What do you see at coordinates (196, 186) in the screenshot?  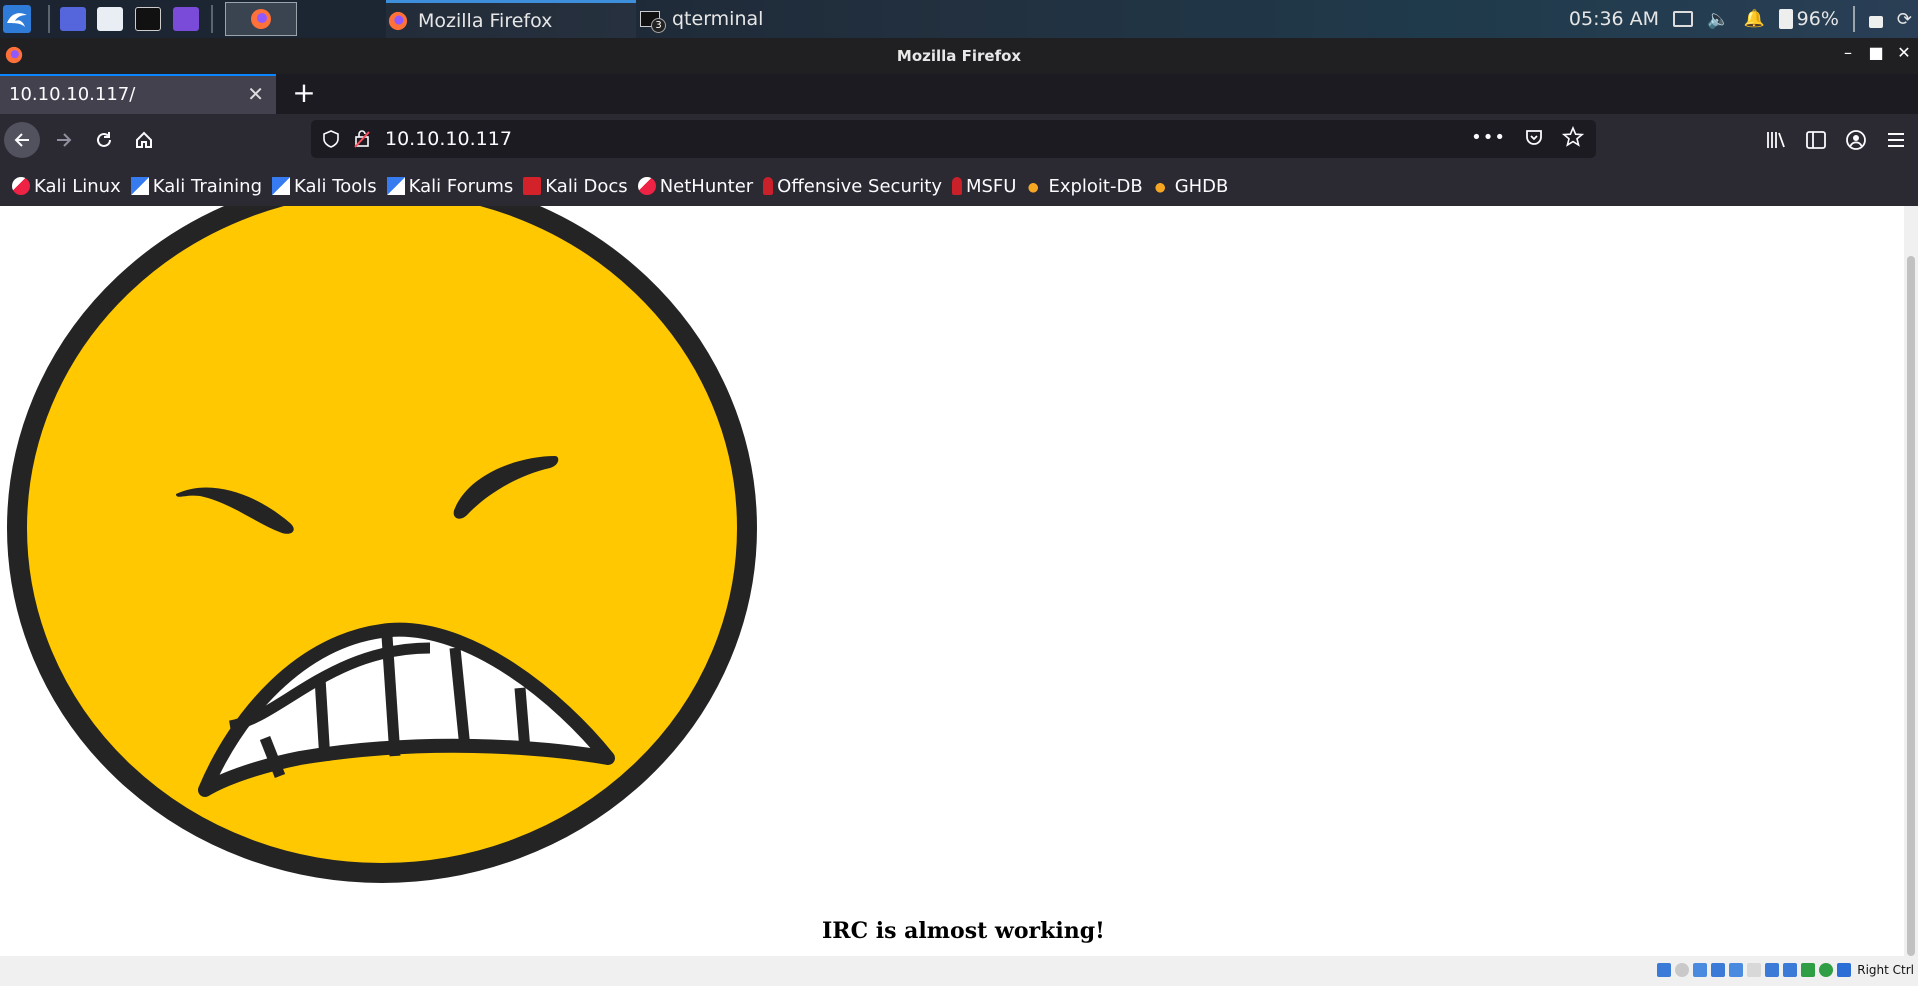 I see `bookmark-kali-training: Kali Training` at bounding box center [196, 186].